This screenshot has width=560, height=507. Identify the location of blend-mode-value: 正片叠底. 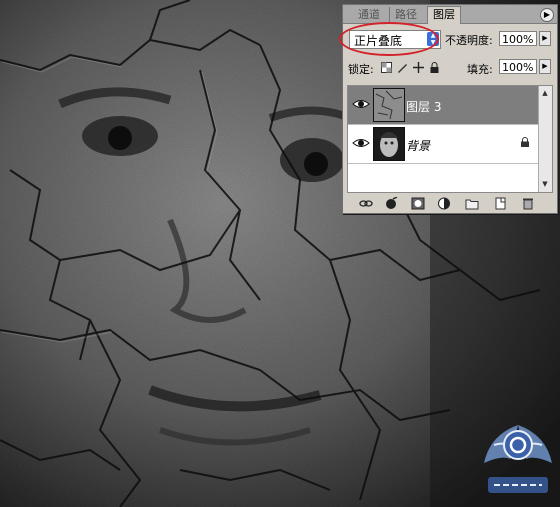
(378, 41).